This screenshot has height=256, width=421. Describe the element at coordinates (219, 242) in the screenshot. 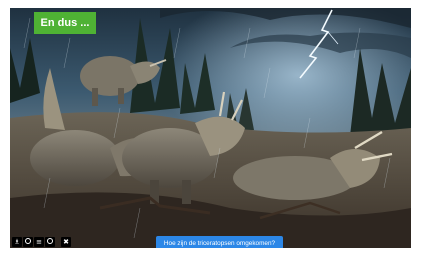

I see `question-button: Hoe zijn de triceratopsen omgekomen?` at that location.